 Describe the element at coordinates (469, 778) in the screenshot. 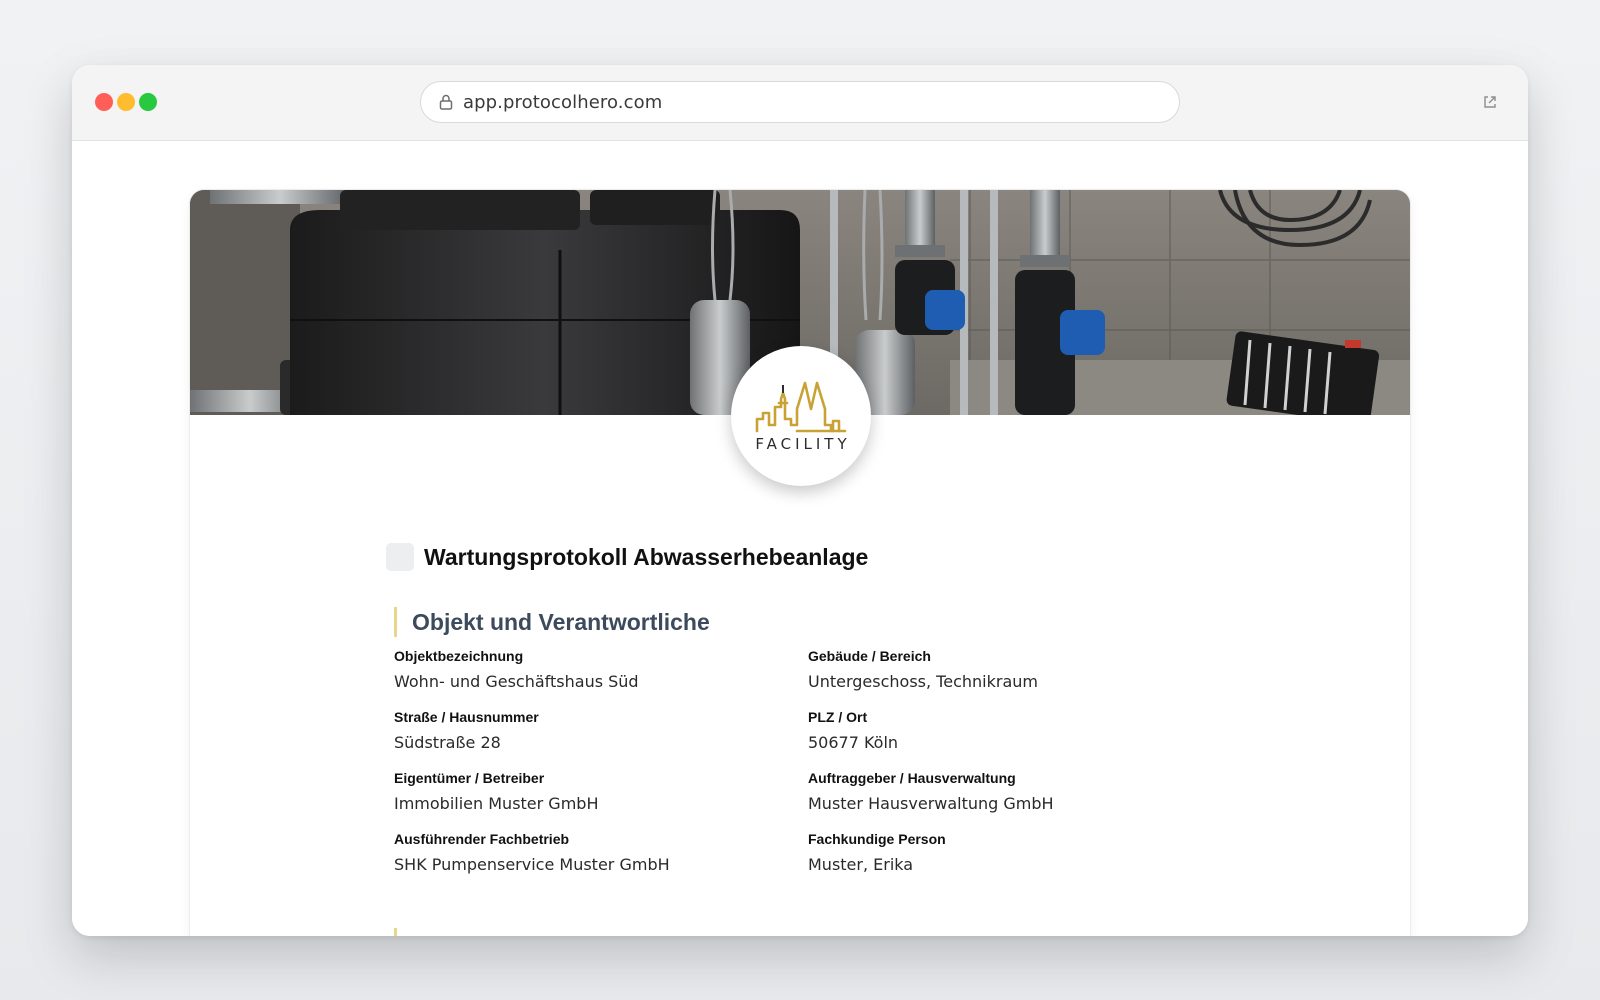

I see `field-label: Eigentümer / Betreiber` at that location.